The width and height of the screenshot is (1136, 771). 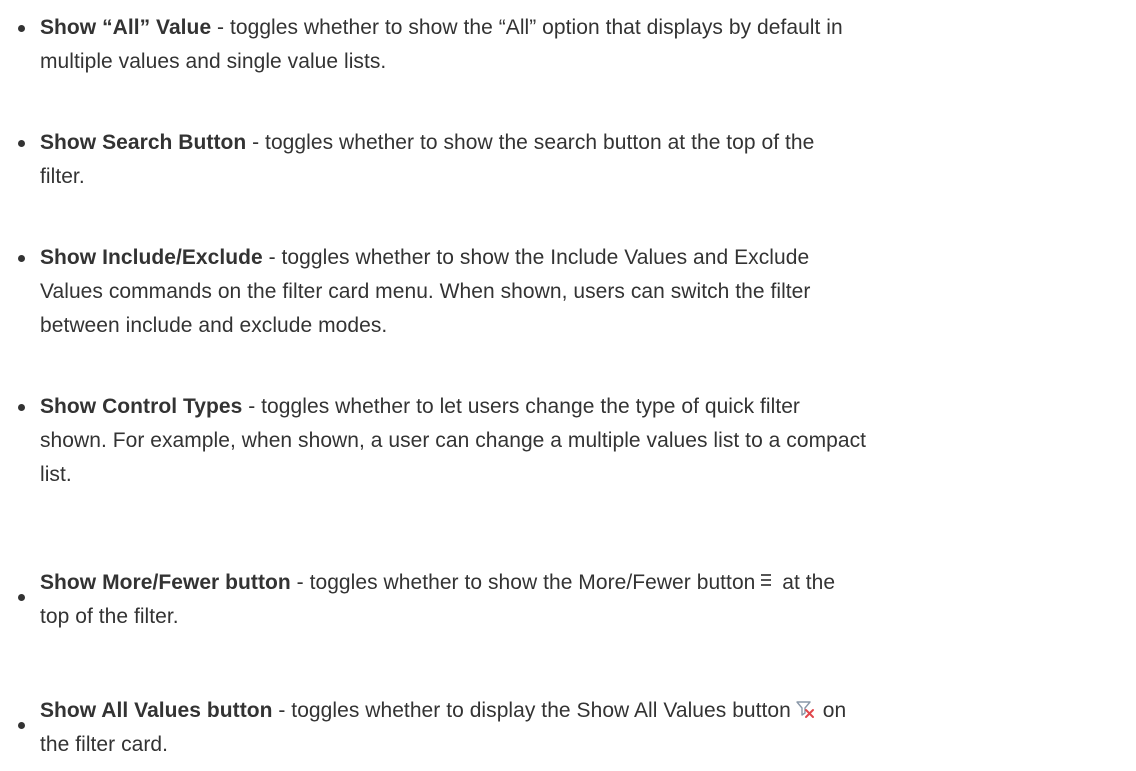 I want to click on description-line: on, so click(x=831, y=710).